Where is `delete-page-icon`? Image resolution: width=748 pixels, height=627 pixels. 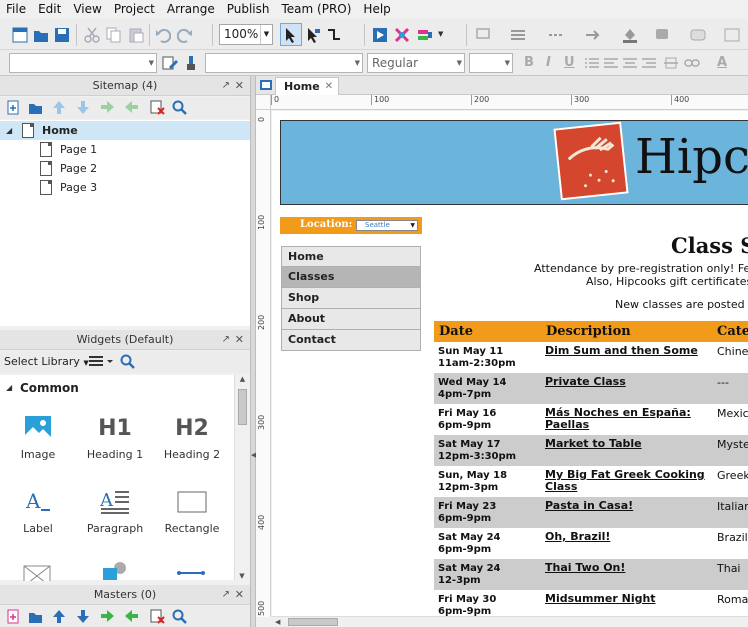
delete-page-icon is located at coordinates (157, 107).